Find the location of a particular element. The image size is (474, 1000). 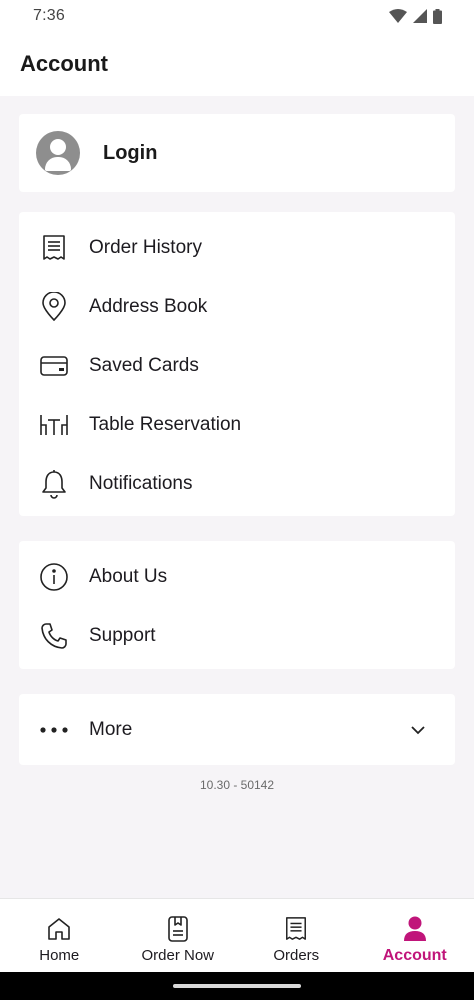

menu-label: Address Book is located at coordinates (148, 306).